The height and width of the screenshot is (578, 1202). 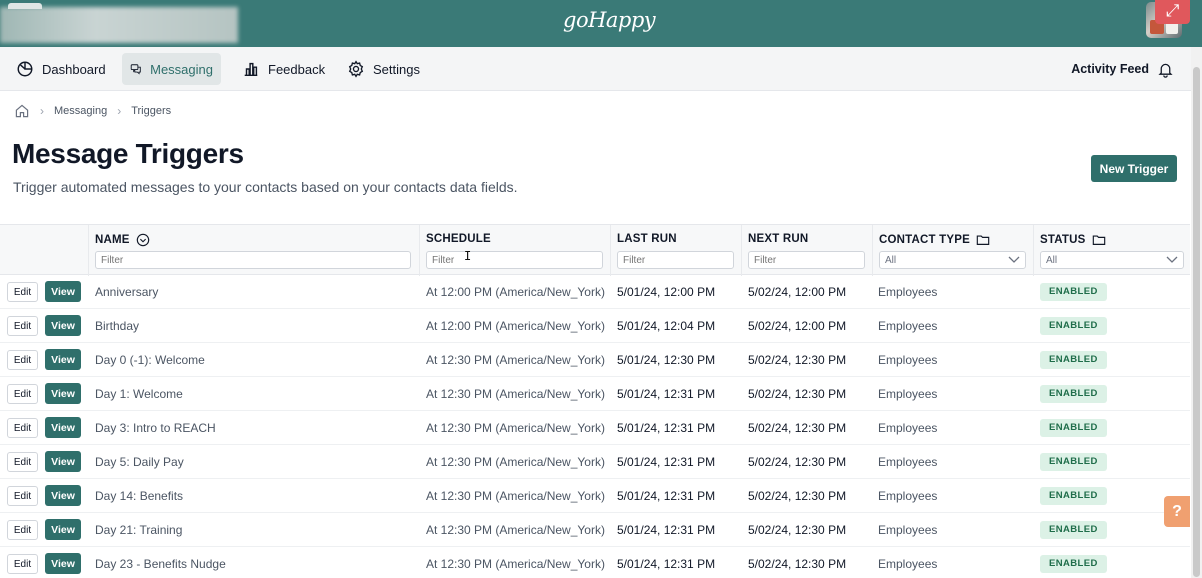 I want to click on blurred-window-region, so click(x=119, y=25).